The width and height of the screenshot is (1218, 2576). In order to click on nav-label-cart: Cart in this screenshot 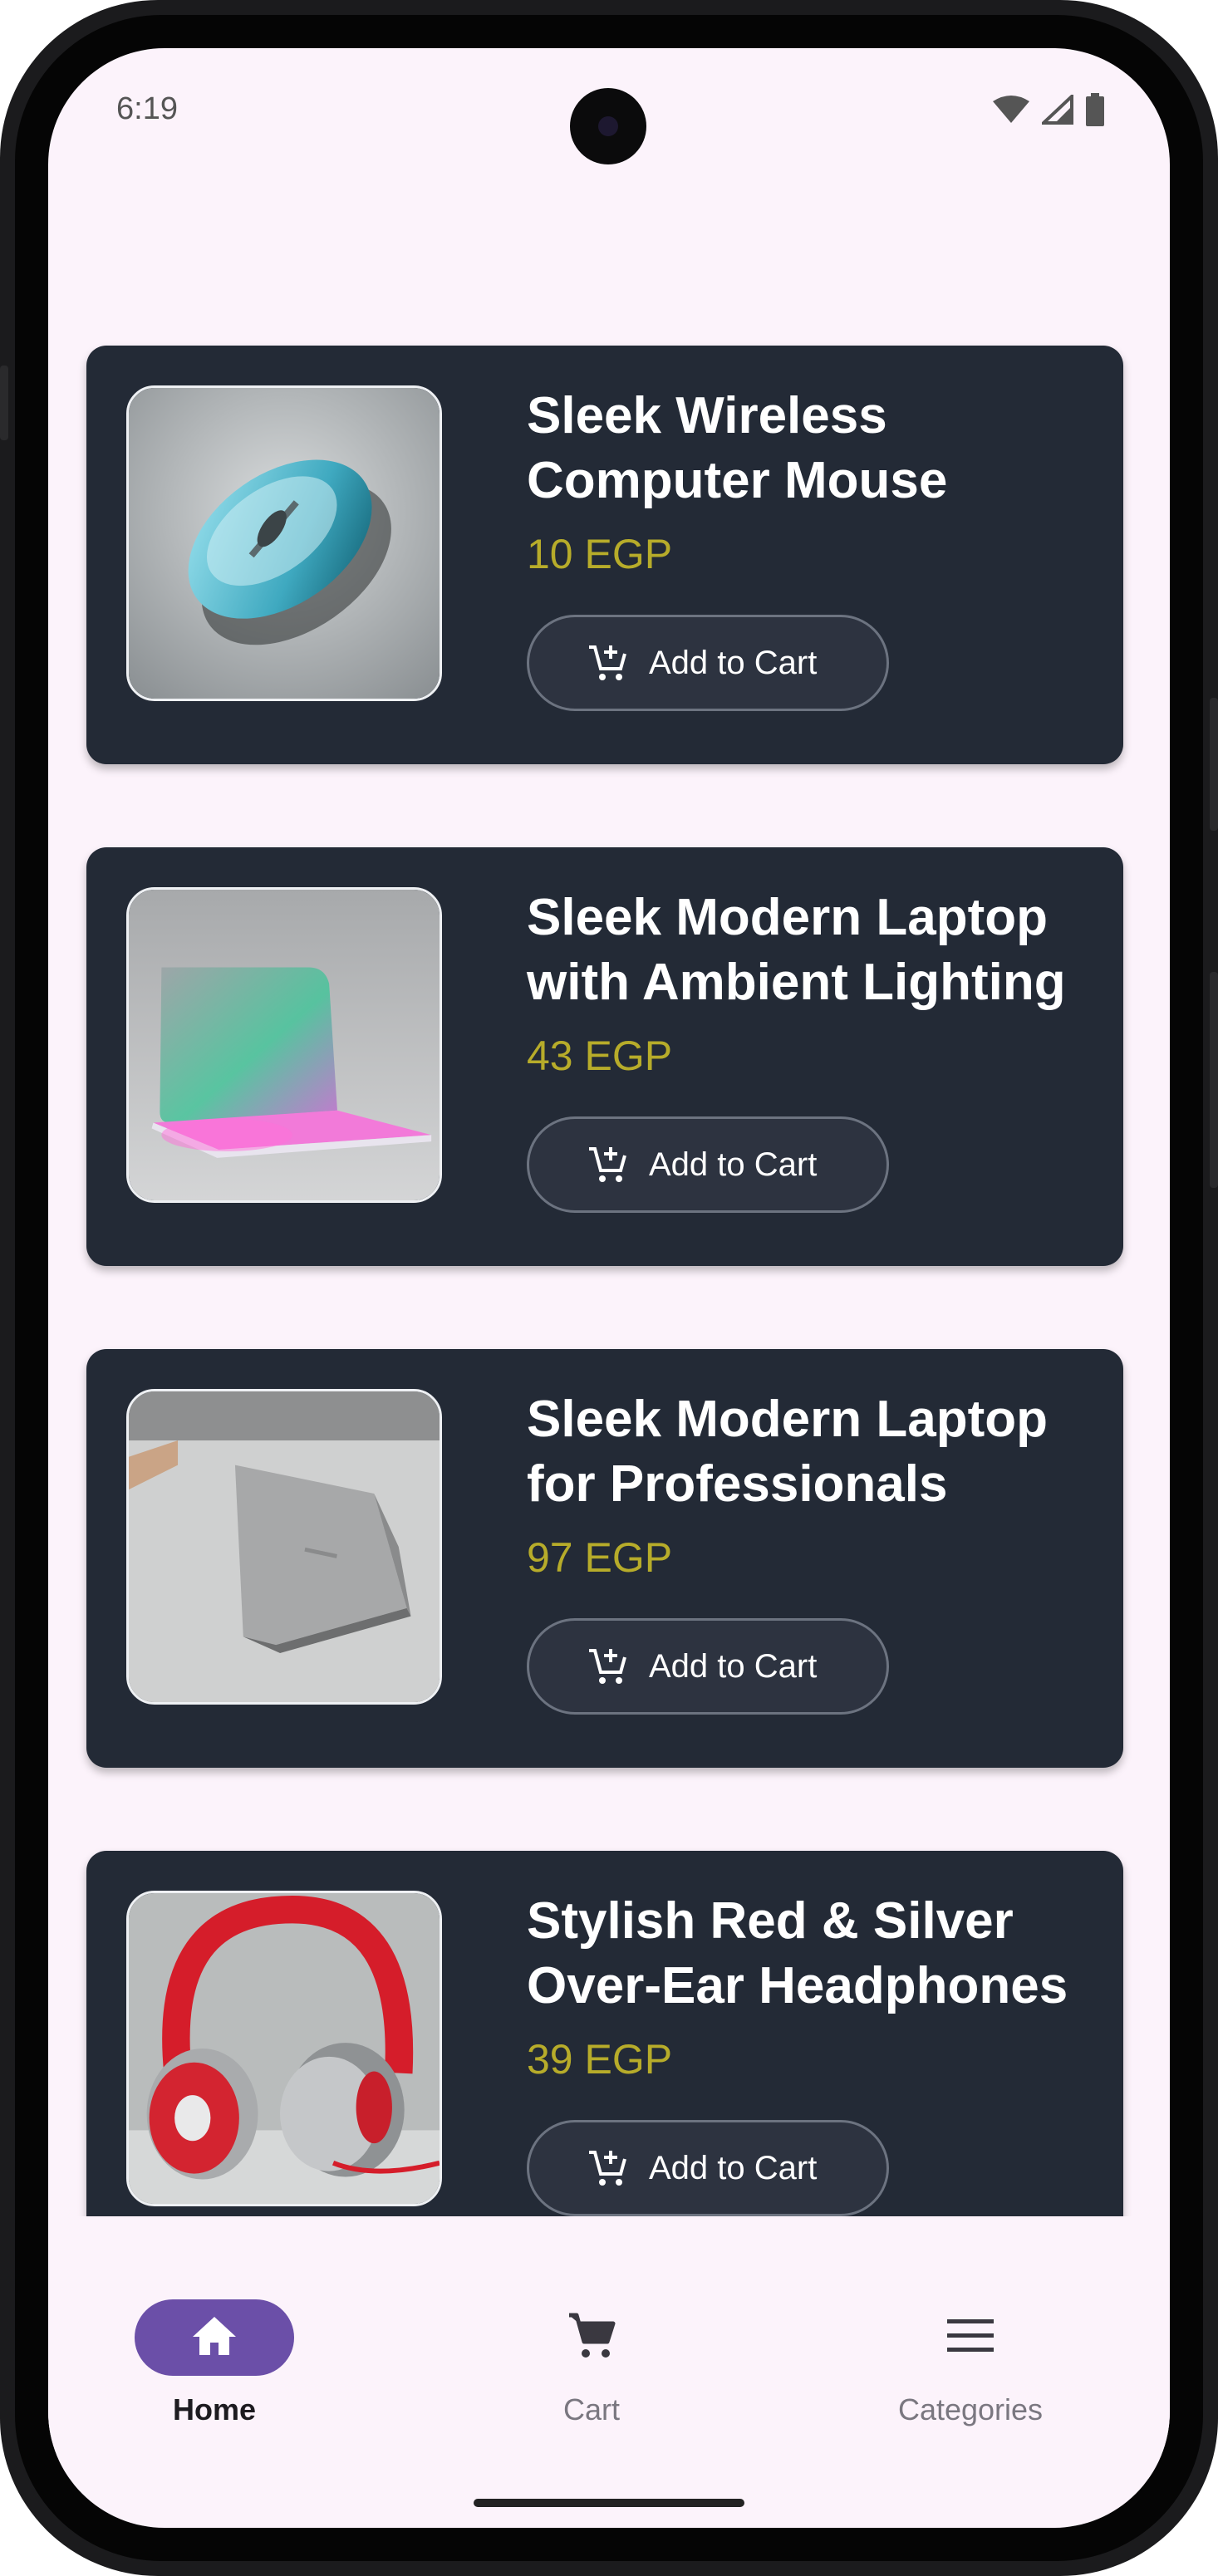, I will do `click(591, 2409)`.